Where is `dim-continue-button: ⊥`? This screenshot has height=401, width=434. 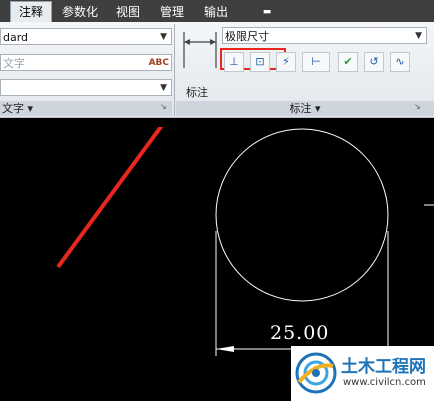 dim-continue-button: ⊥ is located at coordinates (234, 62).